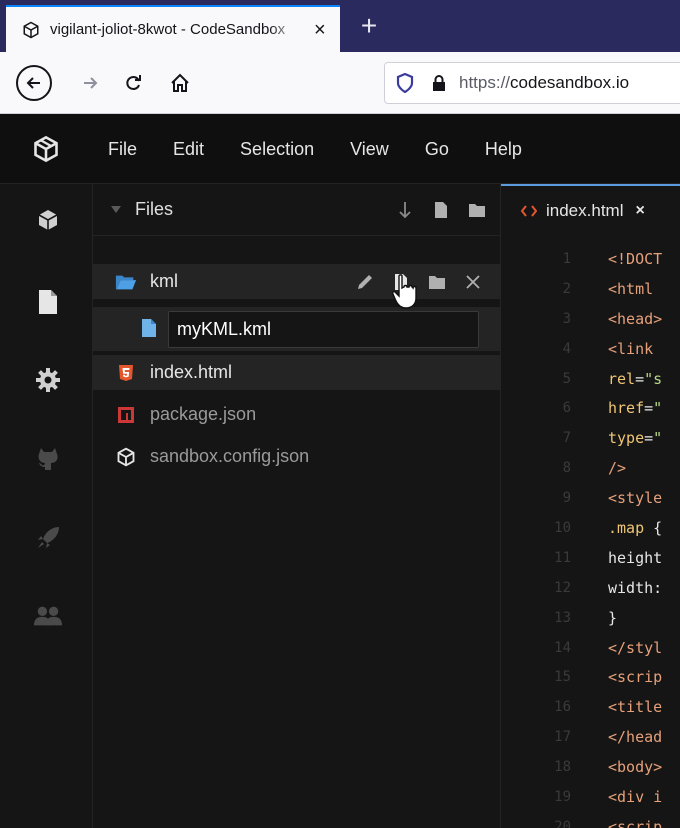 The width and height of the screenshot is (680, 828). What do you see at coordinates (562, 557) in the screenshot?
I see `line-number: 11` at bounding box center [562, 557].